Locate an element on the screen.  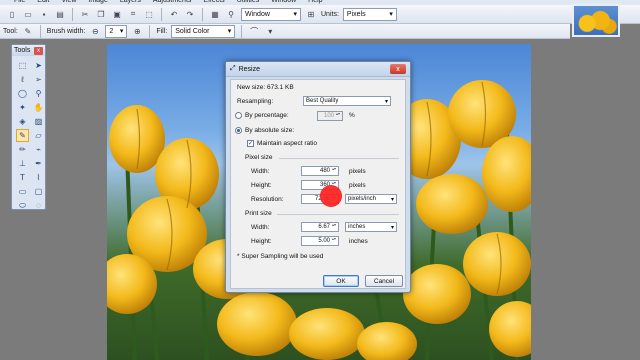
paintbrush-tool-icon: ✎ is located at coordinates (22, 135).